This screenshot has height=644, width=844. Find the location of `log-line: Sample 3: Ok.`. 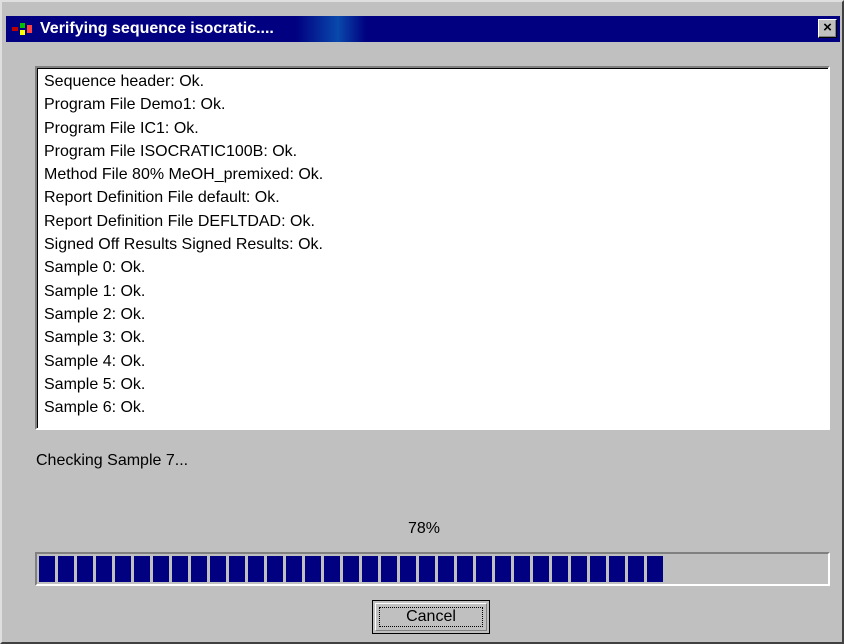

log-line: Sample 3: Ok. is located at coordinates (95, 338).